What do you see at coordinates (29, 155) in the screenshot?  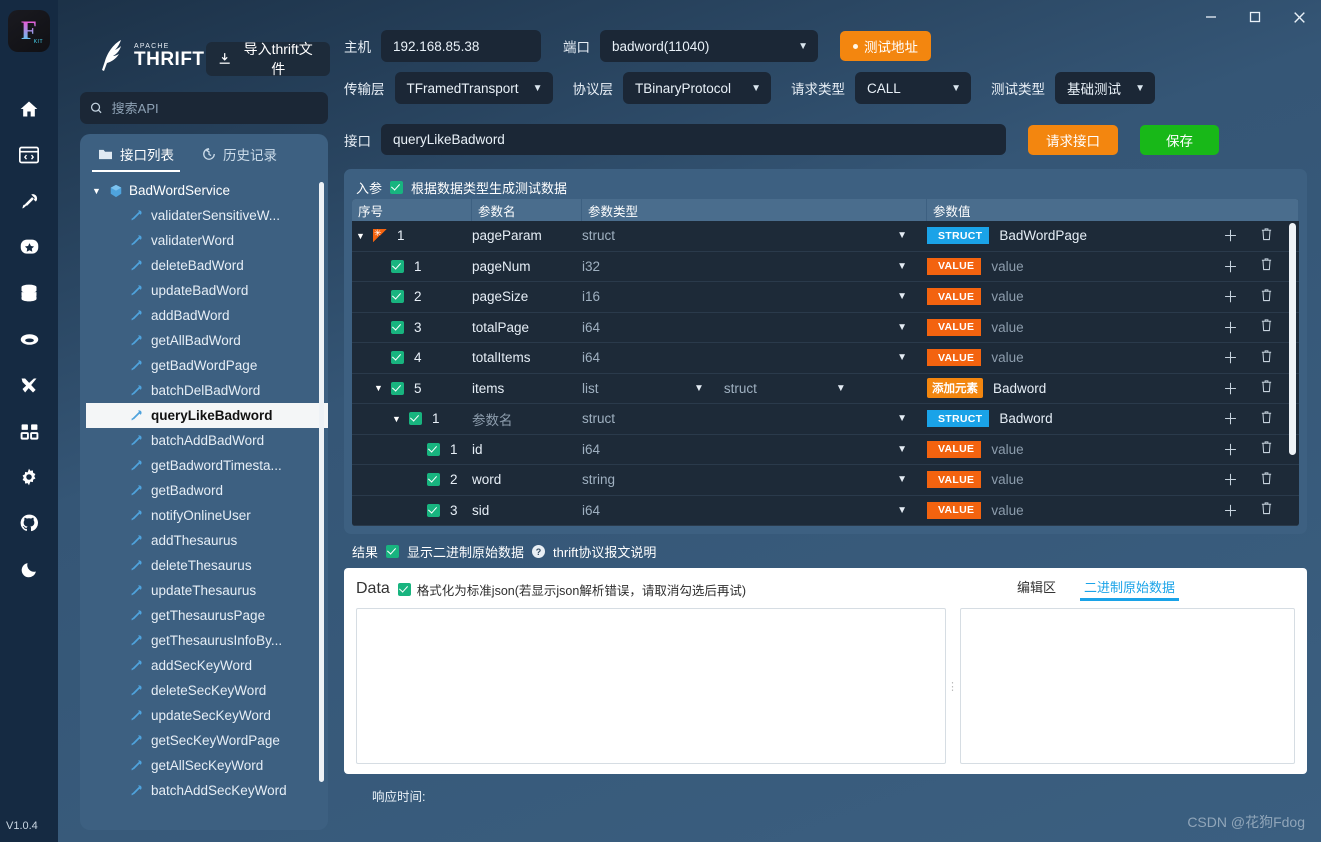 I see `code-window-icon` at bounding box center [29, 155].